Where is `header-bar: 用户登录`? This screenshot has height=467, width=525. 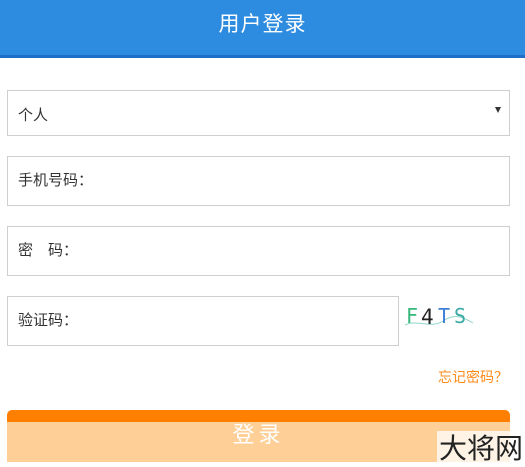 header-bar: 用户登录 is located at coordinates (262, 29).